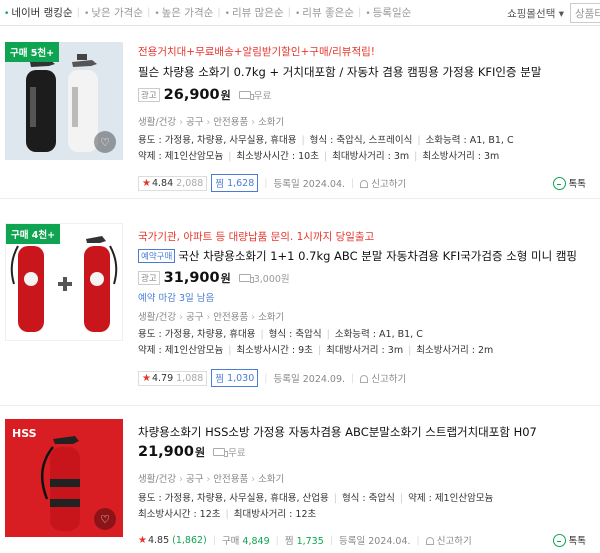 The height and width of the screenshot is (553, 600). Describe the element at coordinates (197, 334) in the screenshot. I see `spec: 용도 : 가정용, 차량용, 휴대용` at that location.